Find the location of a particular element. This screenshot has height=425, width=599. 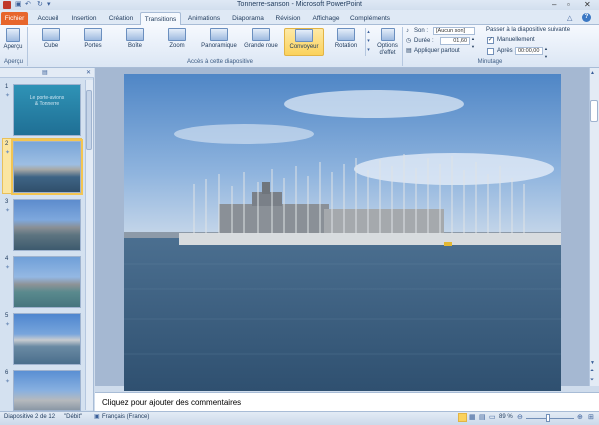

help-icon: ? is located at coordinates (586, 17).